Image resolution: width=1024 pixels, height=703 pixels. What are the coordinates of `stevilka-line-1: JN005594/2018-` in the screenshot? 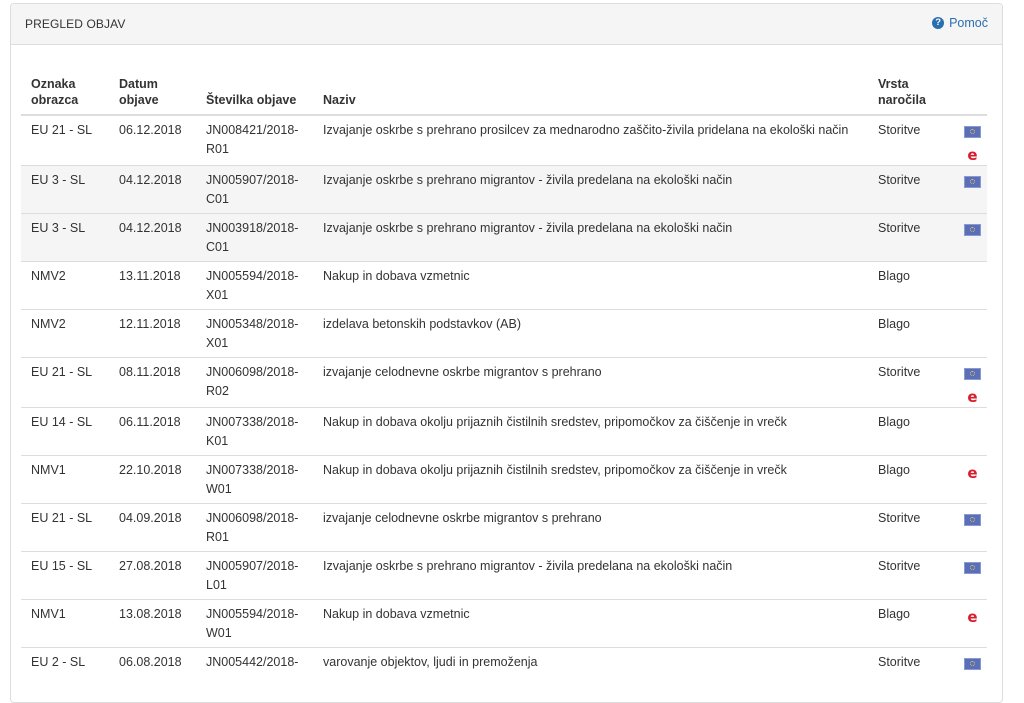 It's located at (252, 276).